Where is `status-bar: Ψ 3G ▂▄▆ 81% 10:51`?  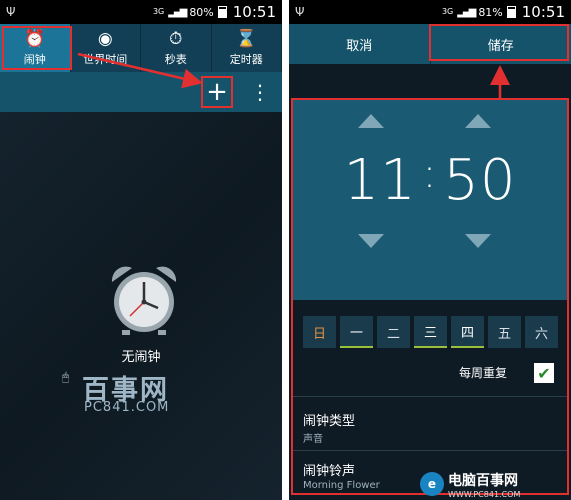 status-bar: Ψ 3G ▂▄▆ 81% 10:51 is located at coordinates (430, 12).